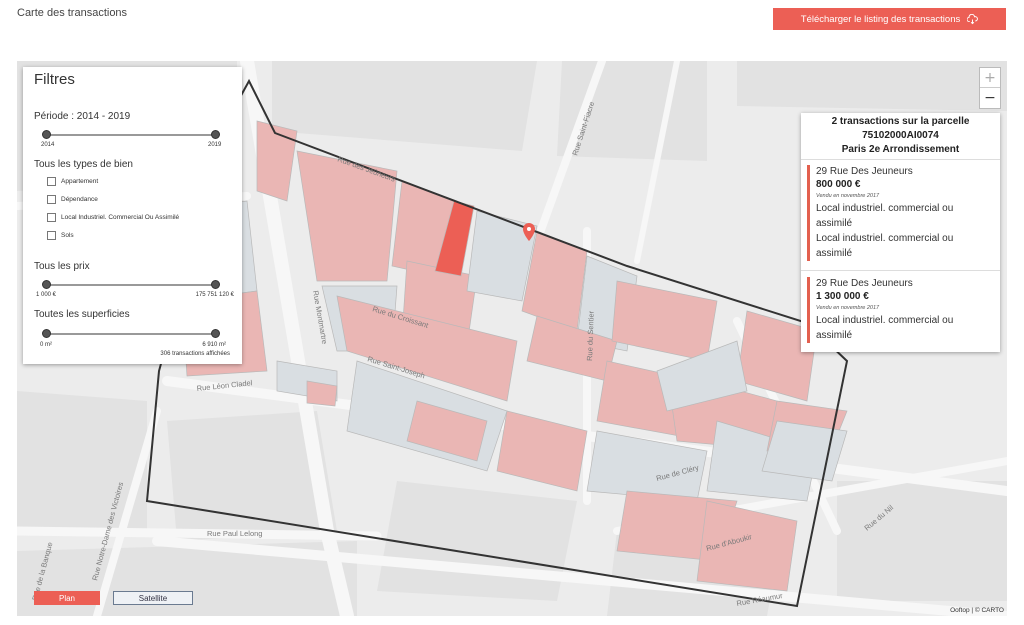 This screenshot has width=1024, height=625. Describe the element at coordinates (82, 116) in the screenshot. I see `period-label: Période : 2014 - 2019` at that location.